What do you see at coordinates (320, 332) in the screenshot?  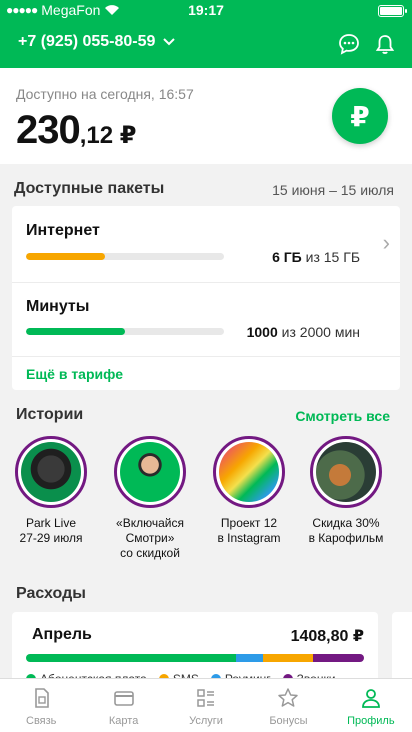 I see `package-total: из 2000 мин` at bounding box center [320, 332].